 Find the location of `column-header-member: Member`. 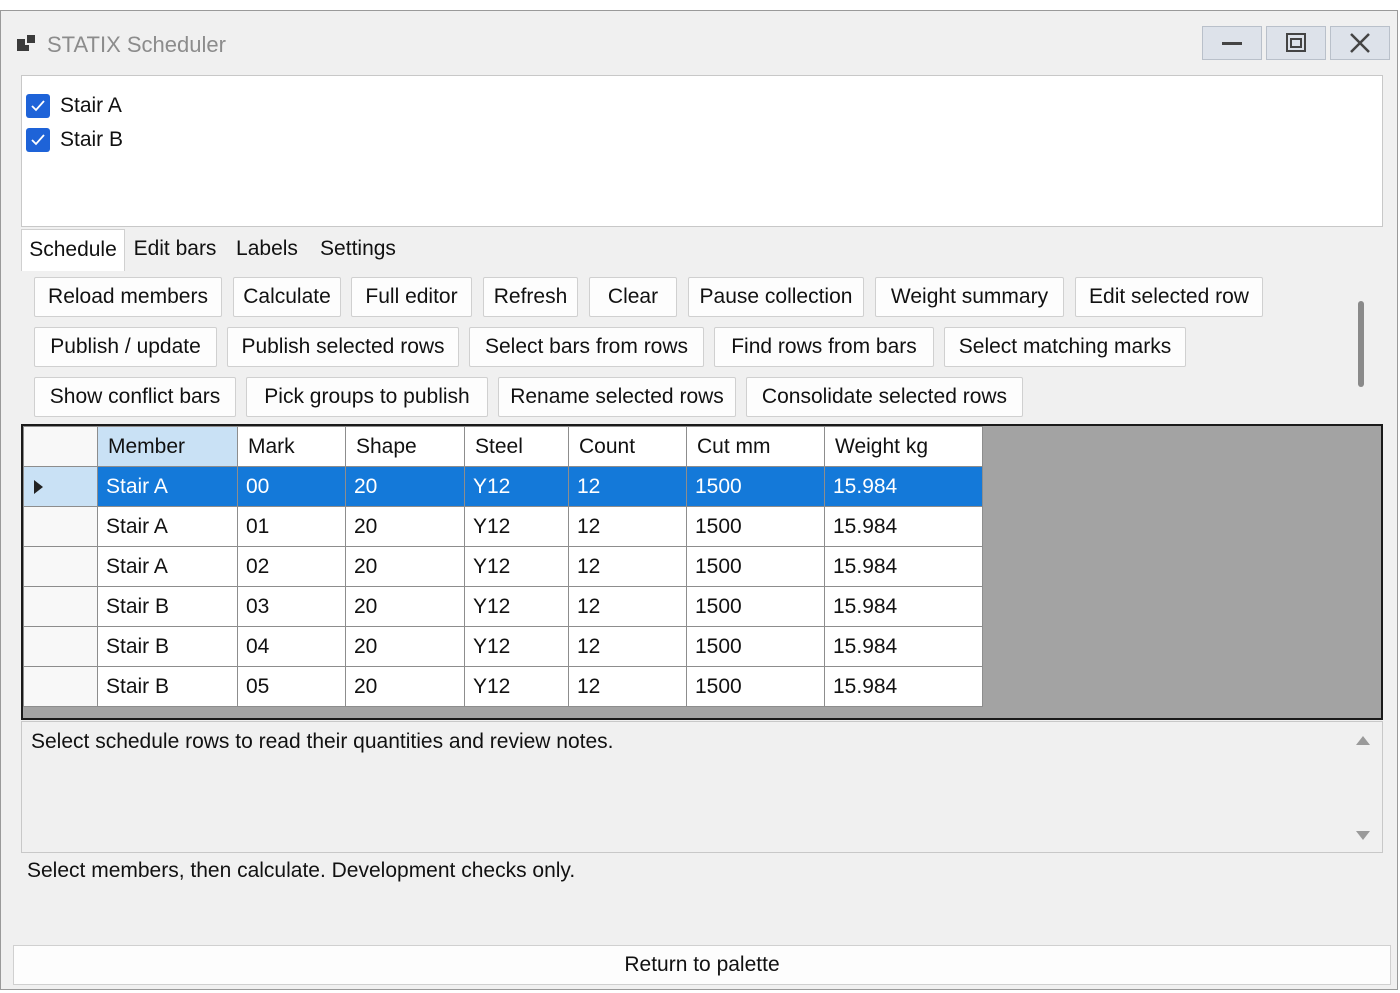

column-header-member: Member is located at coordinates (167, 446).